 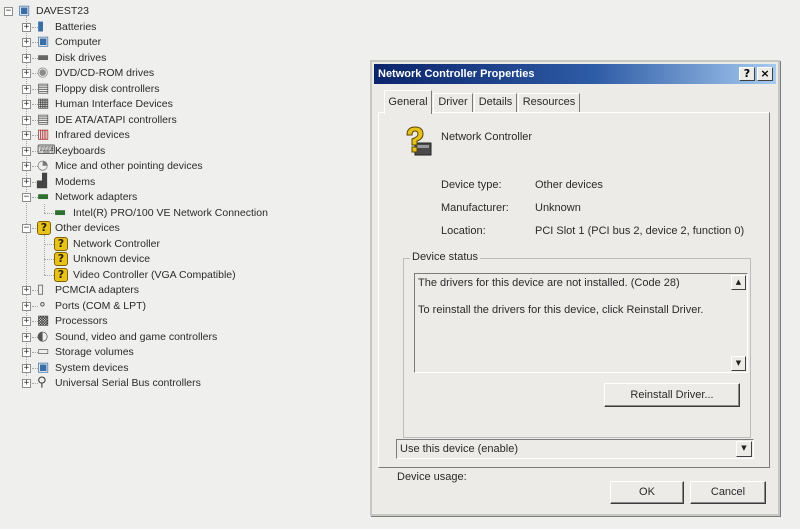 I want to click on tree-category: + ▤ IDE ATA/ATAPI controllers, so click(x=165, y=119).